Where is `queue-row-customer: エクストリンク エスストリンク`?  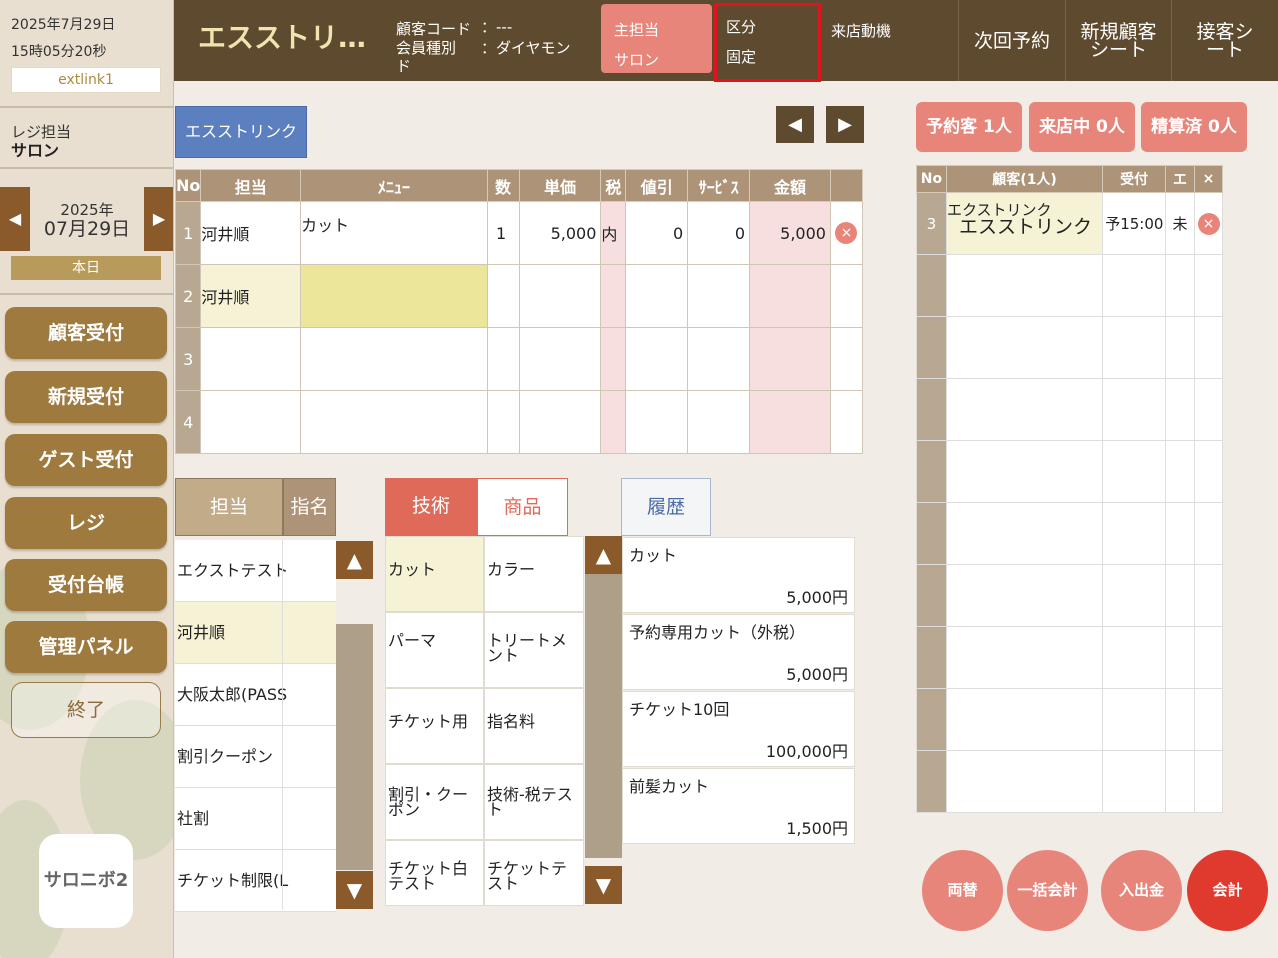 queue-row-customer: エクストリンク エスストリンク is located at coordinates (1024, 223).